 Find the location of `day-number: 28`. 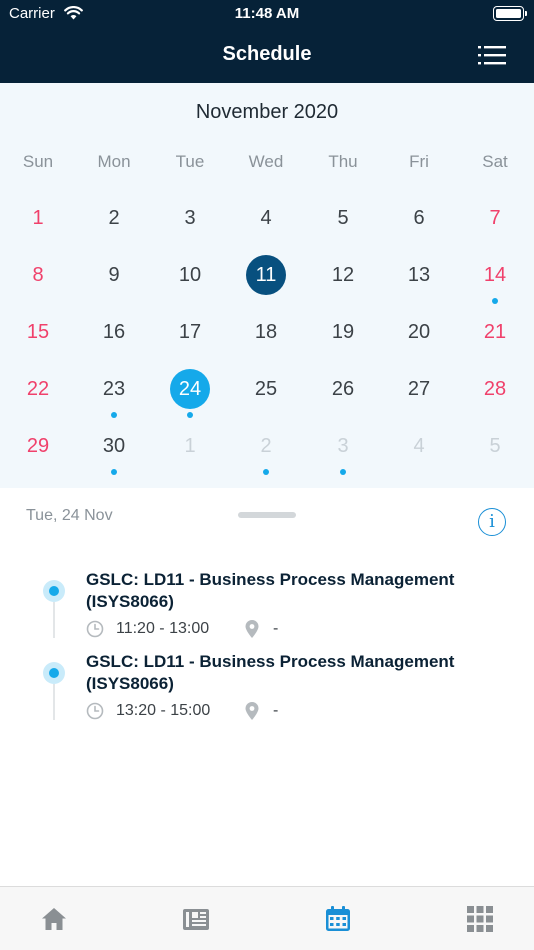

day-number: 28 is located at coordinates (495, 389).